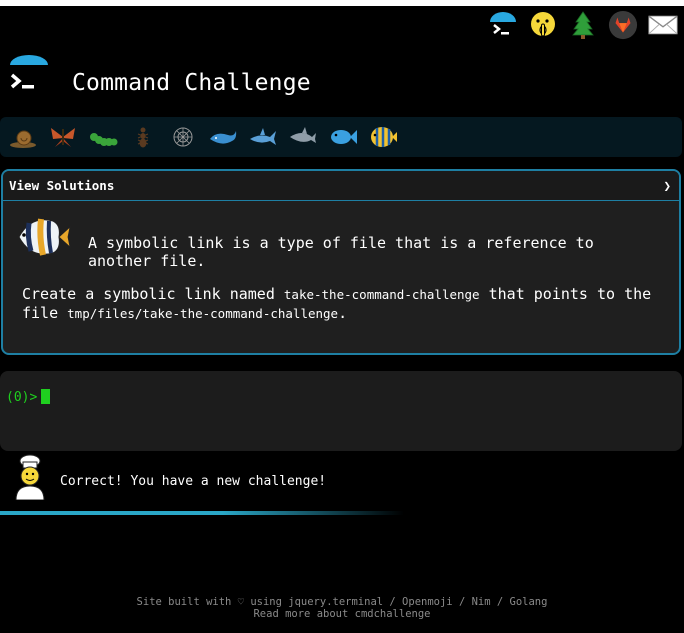 This screenshot has height=633, width=684. I want to click on task-link-name: take-the-command-challenge, so click(381, 294).